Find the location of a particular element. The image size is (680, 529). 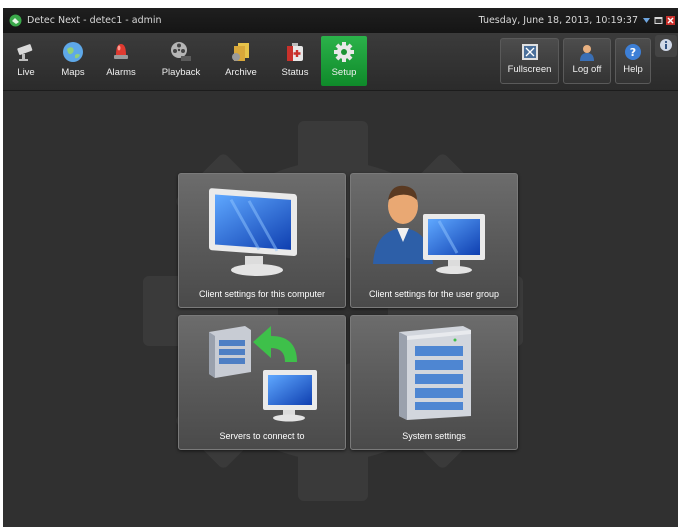

fullscreen-icon is located at coordinates (529, 52).